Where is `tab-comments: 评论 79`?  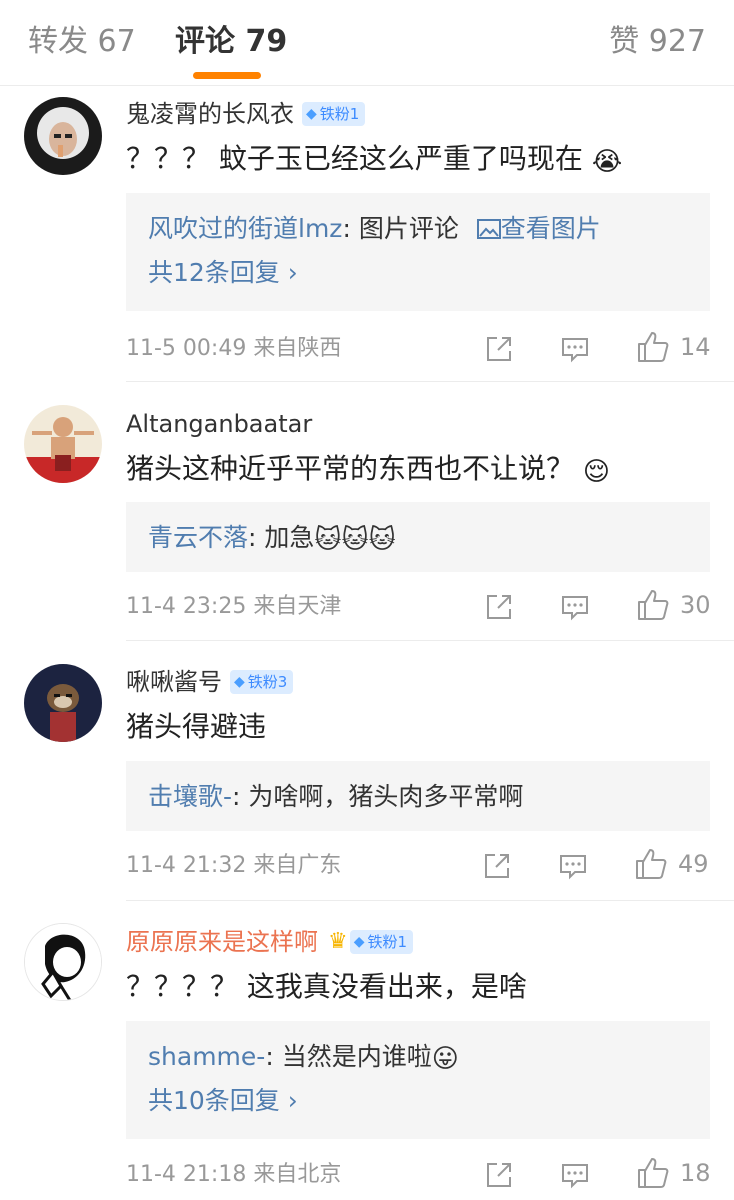
tab-comments: 评论 79 is located at coordinates (231, 42).